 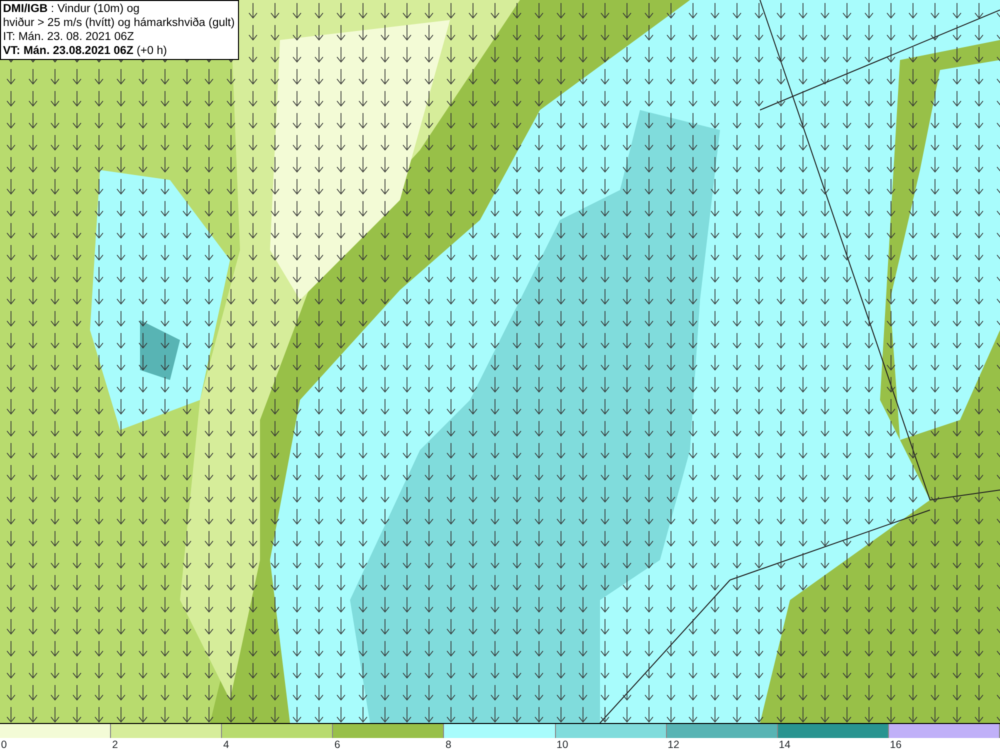 I want to click on legend-label: 16, so click(x=895, y=745).